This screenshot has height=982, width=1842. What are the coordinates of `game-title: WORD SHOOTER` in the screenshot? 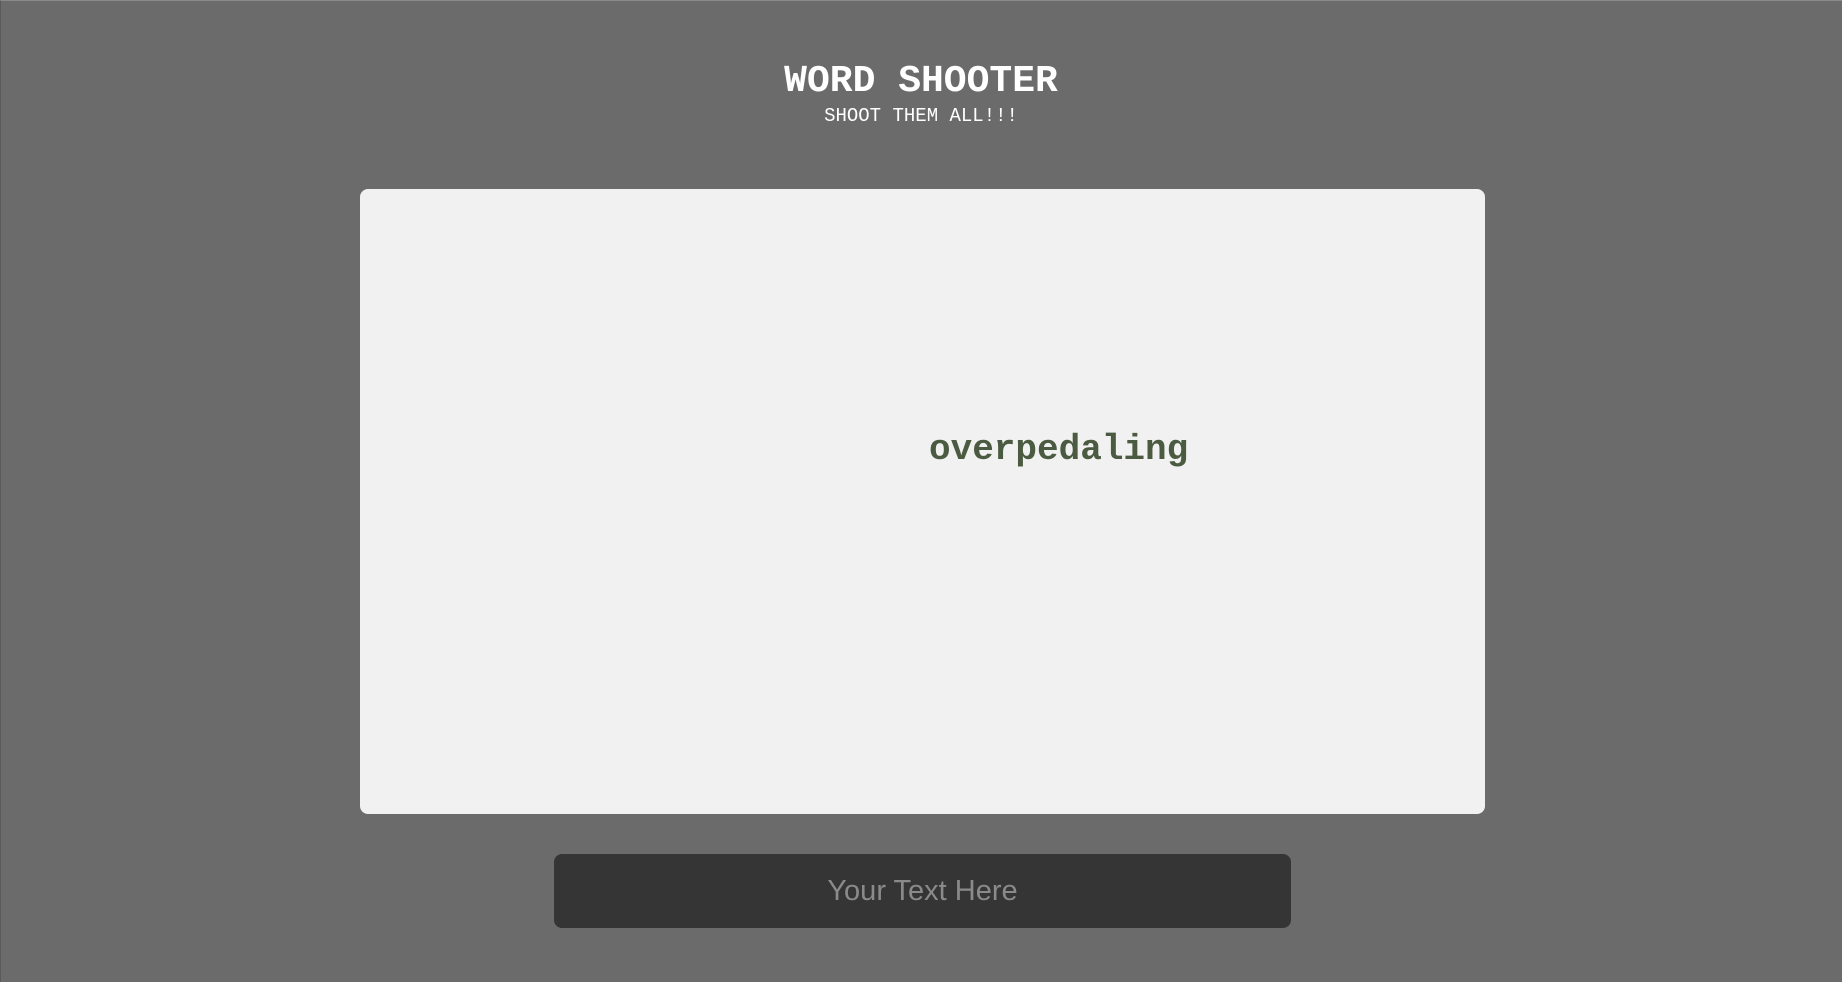 It's located at (921, 81).